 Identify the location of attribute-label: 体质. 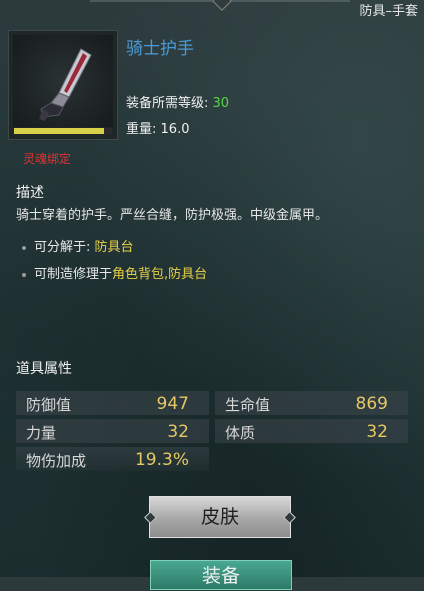
(240, 433).